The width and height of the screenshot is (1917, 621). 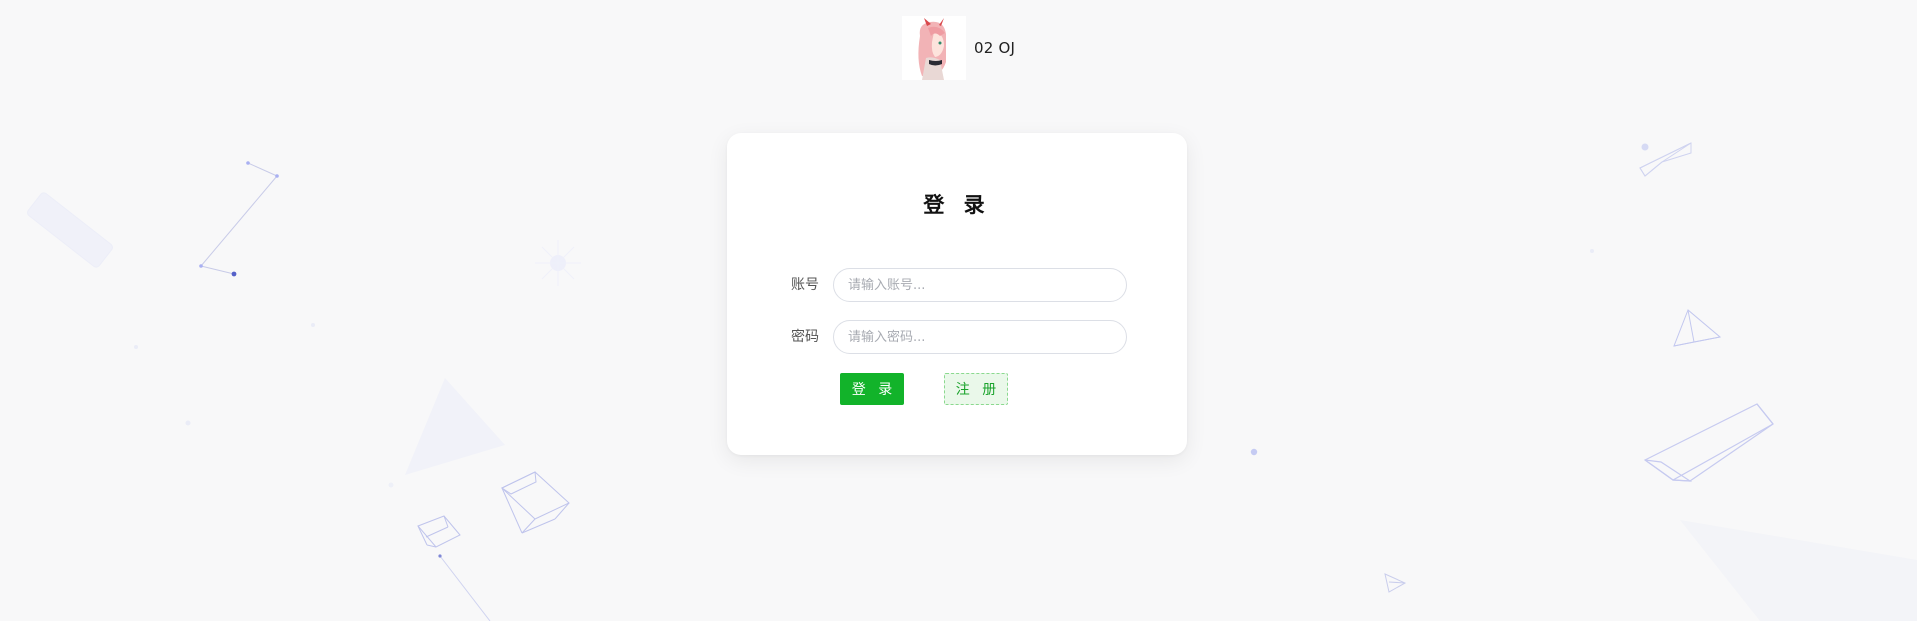 What do you see at coordinates (70, 230) in the screenshot?
I see `bar-shape-left` at bounding box center [70, 230].